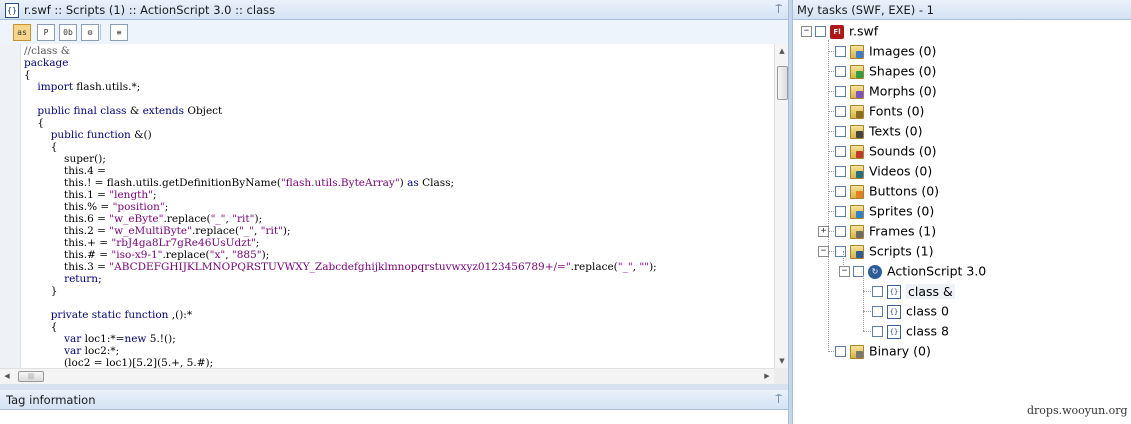 The image size is (1131, 424). Describe the element at coordinates (782, 51) in the screenshot. I see `scroll-up-icon: ▲` at that location.